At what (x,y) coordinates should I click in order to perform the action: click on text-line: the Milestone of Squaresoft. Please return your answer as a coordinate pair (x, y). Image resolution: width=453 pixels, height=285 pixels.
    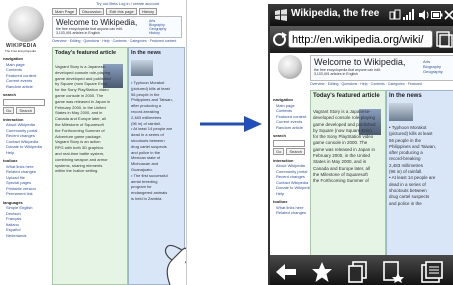
    Looking at the image, I should click on (79, 124).